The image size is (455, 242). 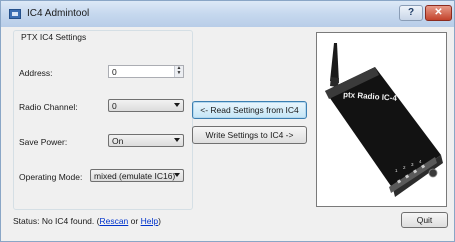 I want to click on save-power-value: On, so click(x=118, y=141).